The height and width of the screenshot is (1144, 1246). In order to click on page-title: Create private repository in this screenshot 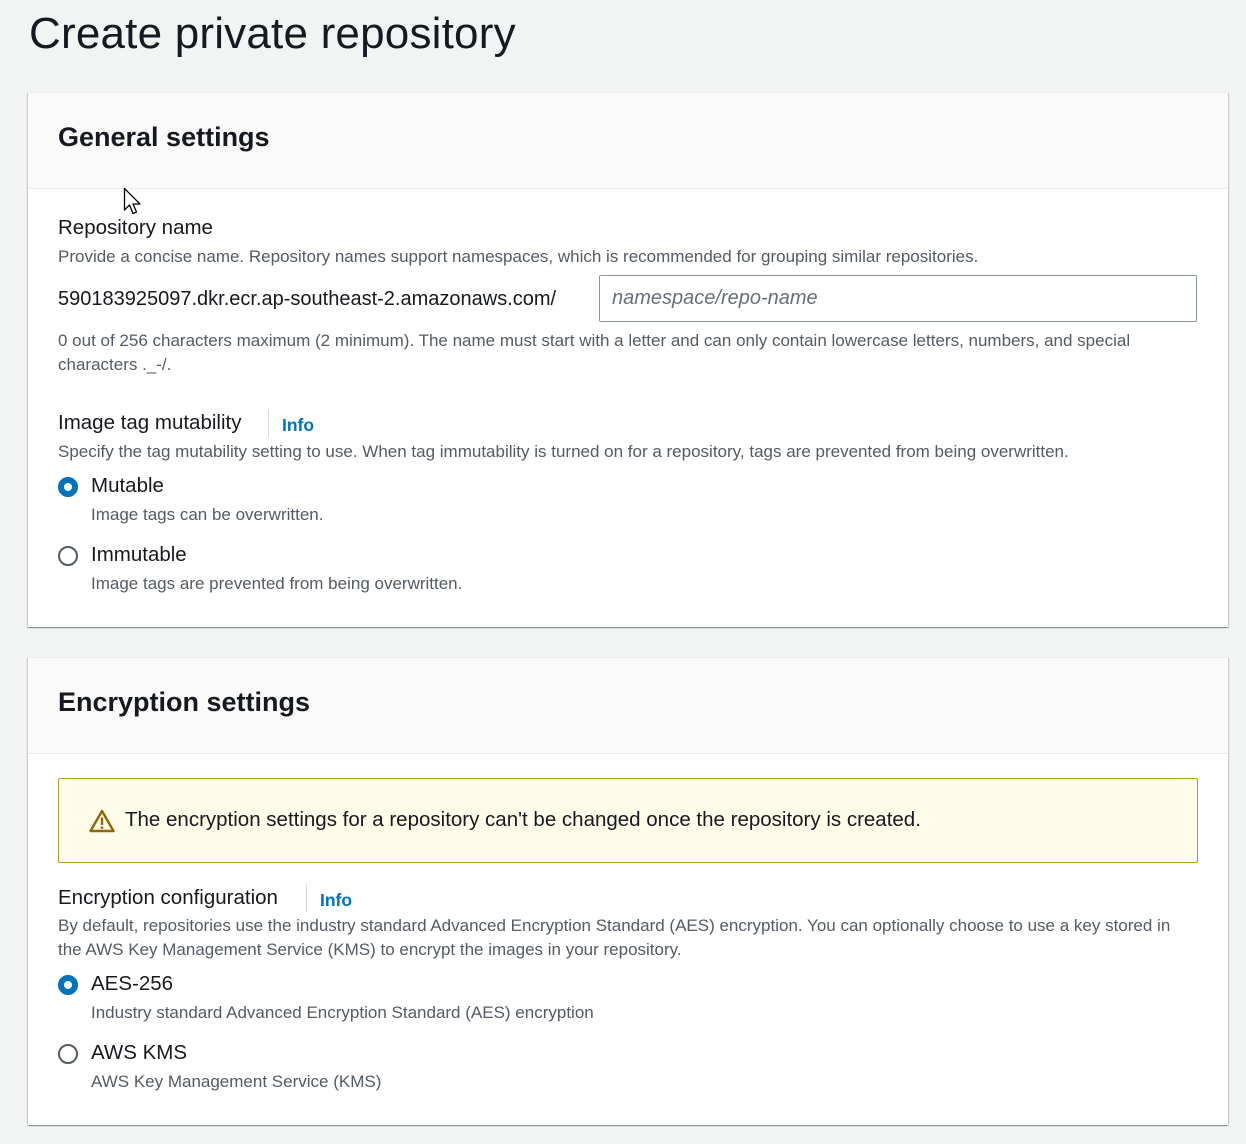, I will do `click(272, 33)`.